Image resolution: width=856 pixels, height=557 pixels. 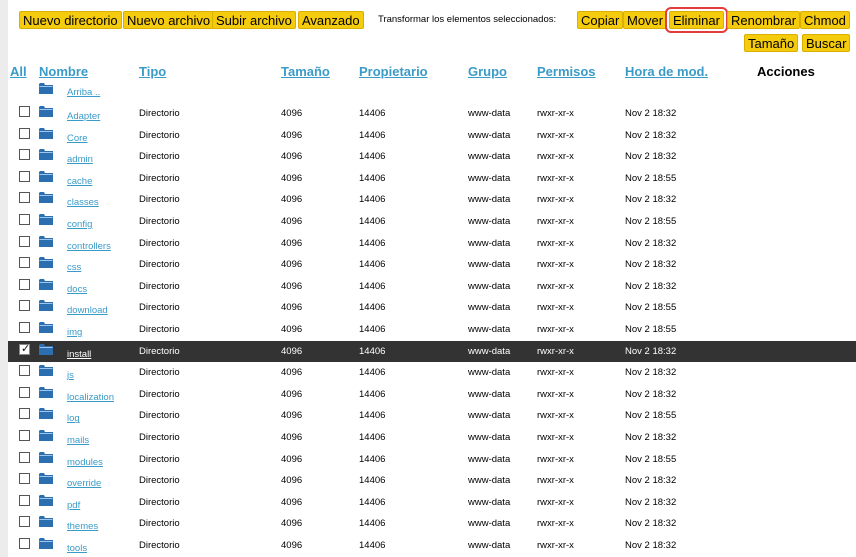 What do you see at coordinates (645, 20) in the screenshot?
I see `move-button: Mover` at bounding box center [645, 20].